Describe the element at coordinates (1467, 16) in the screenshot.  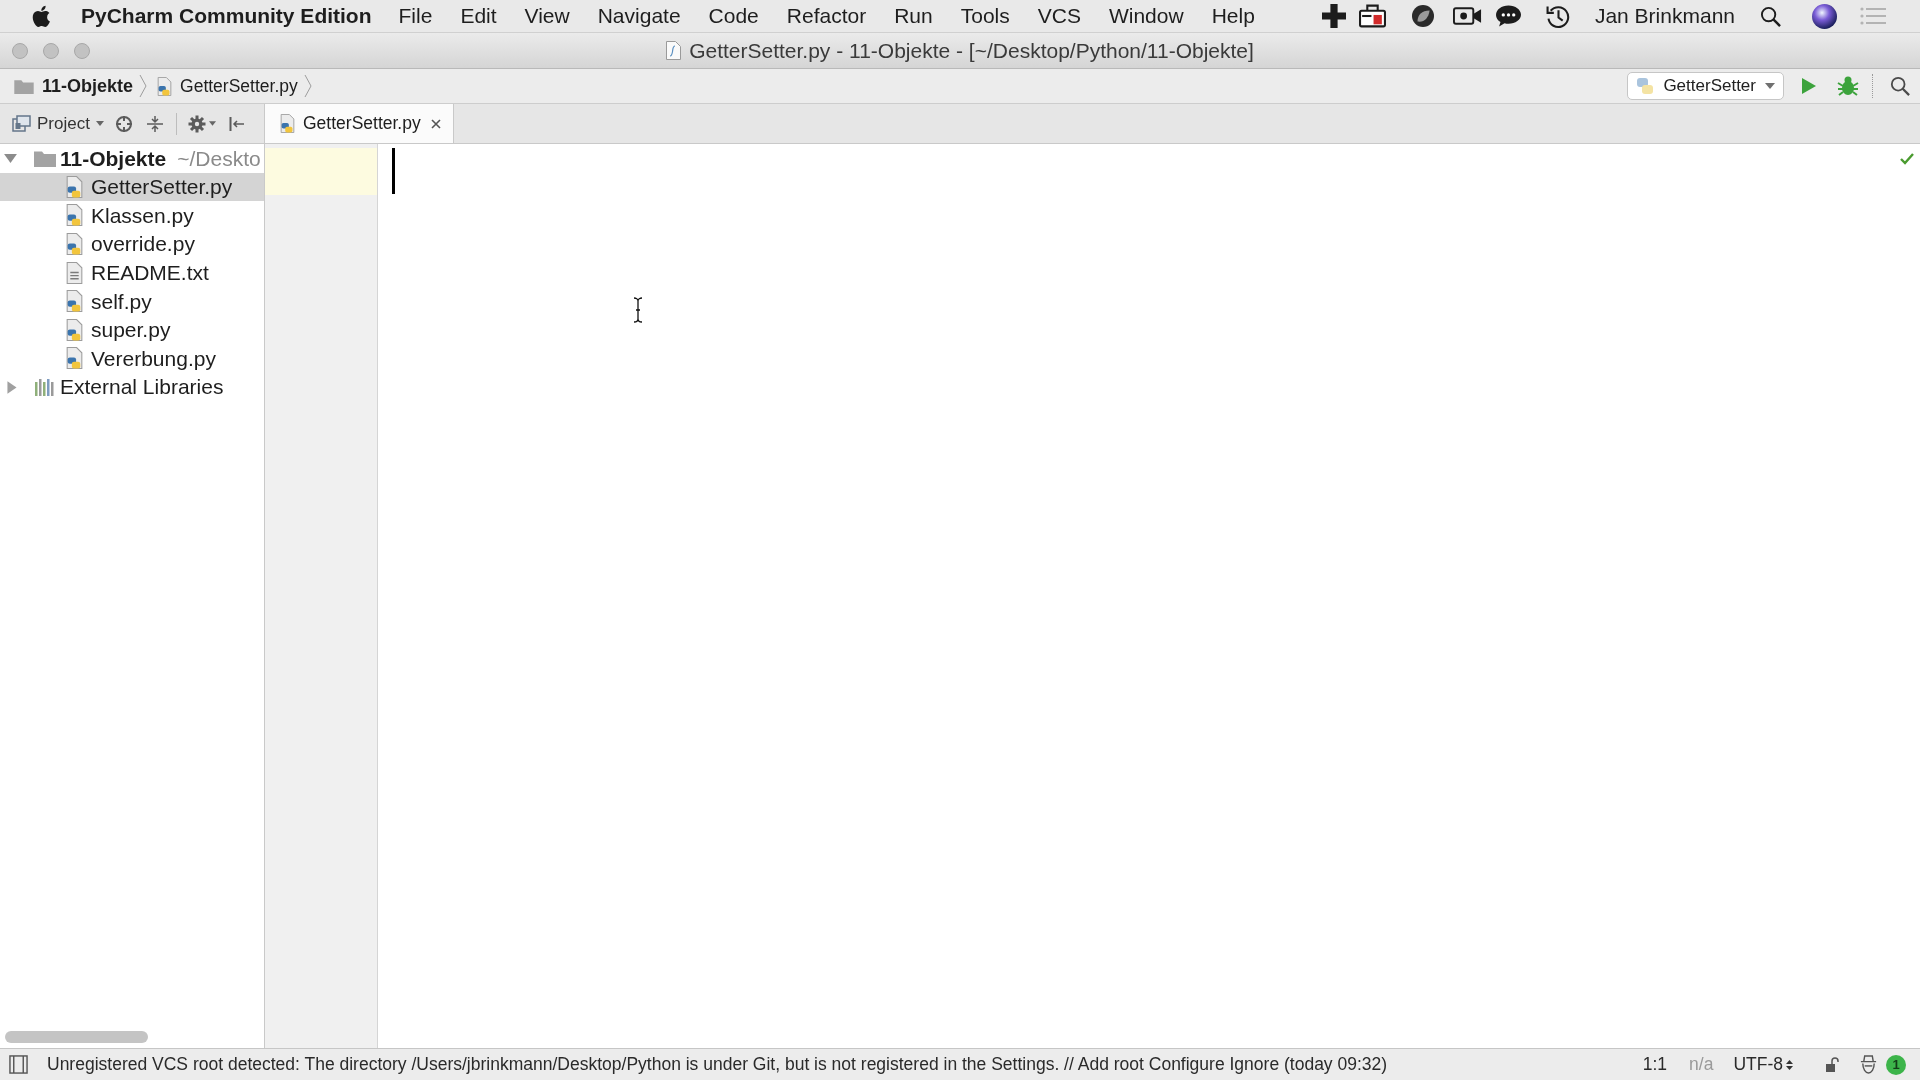
I see `video-camera-icon` at that location.